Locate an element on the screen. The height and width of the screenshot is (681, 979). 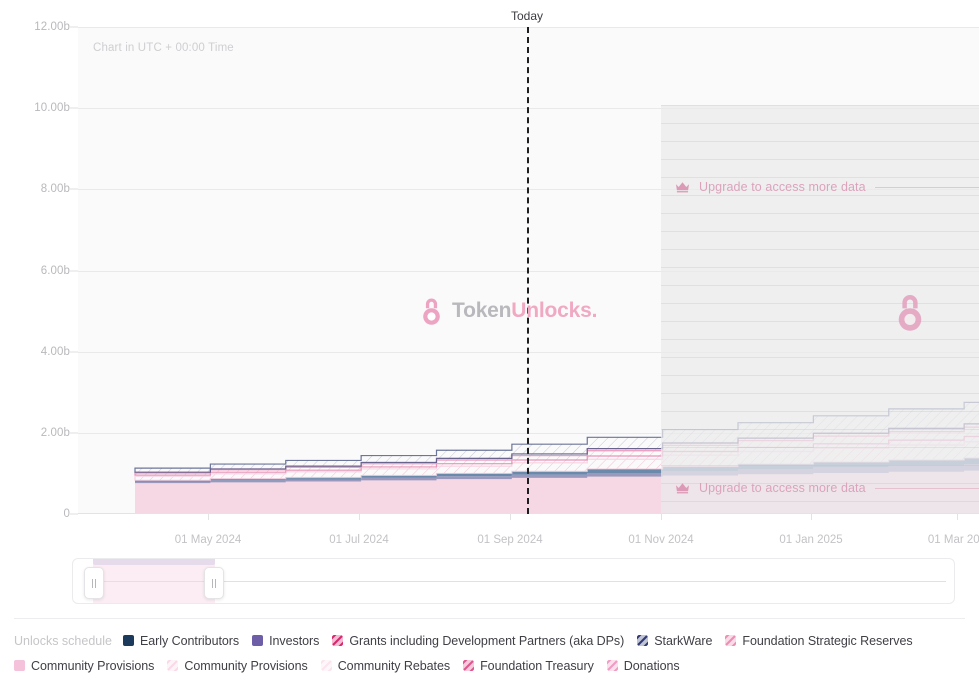
x-axis-tick-label: 01 Sep 2024 is located at coordinates (510, 540).